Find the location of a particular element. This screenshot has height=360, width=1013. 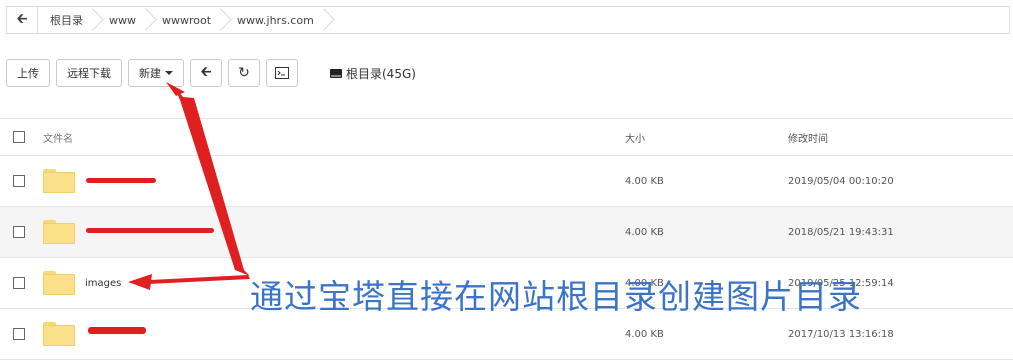

disk-icon is located at coordinates (336, 73).